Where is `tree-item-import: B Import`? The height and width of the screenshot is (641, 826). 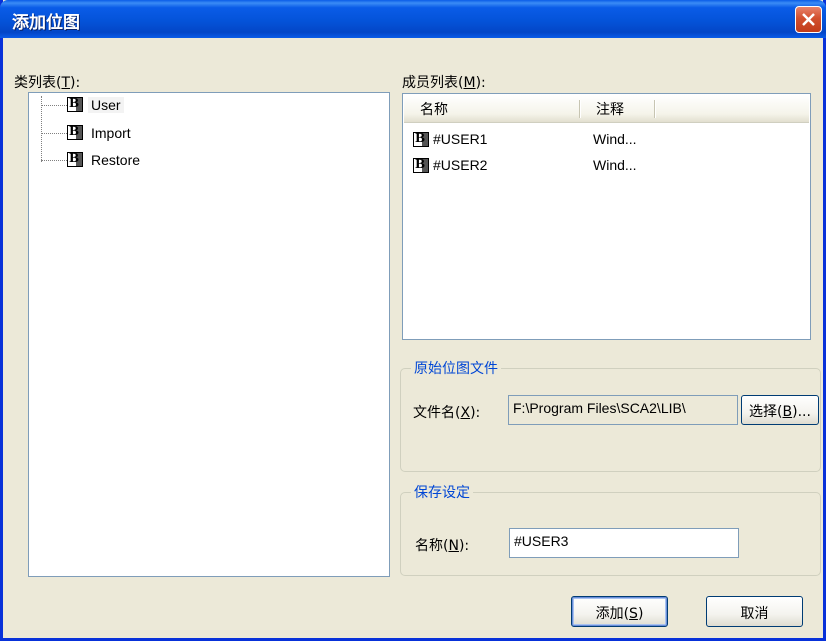
tree-item-import: B Import is located at coordinates (127, 134).